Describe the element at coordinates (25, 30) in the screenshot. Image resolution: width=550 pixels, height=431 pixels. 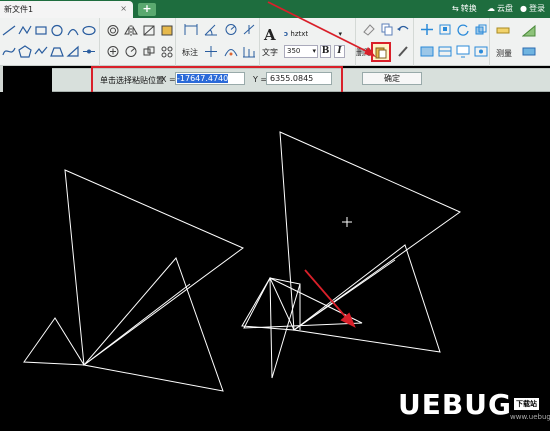
I see `polyline-icon` at that location.